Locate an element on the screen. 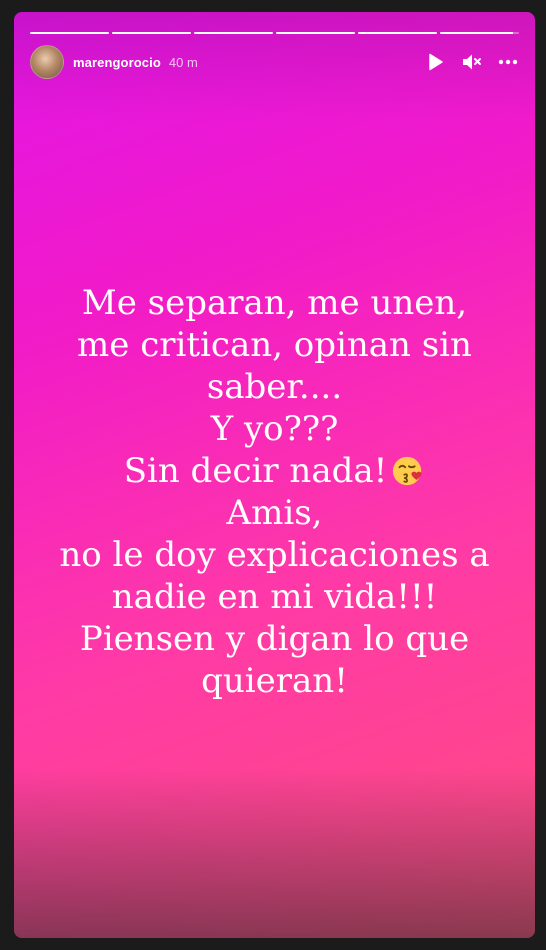  story-text-line: me critican, opinan sin is located at coordinates (274, 345).